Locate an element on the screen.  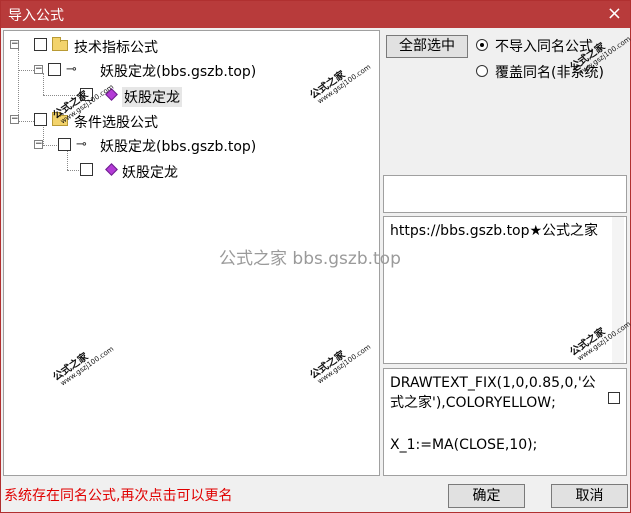
tree-node-label: 技术指标公式 is located at coordinates (116, 48).